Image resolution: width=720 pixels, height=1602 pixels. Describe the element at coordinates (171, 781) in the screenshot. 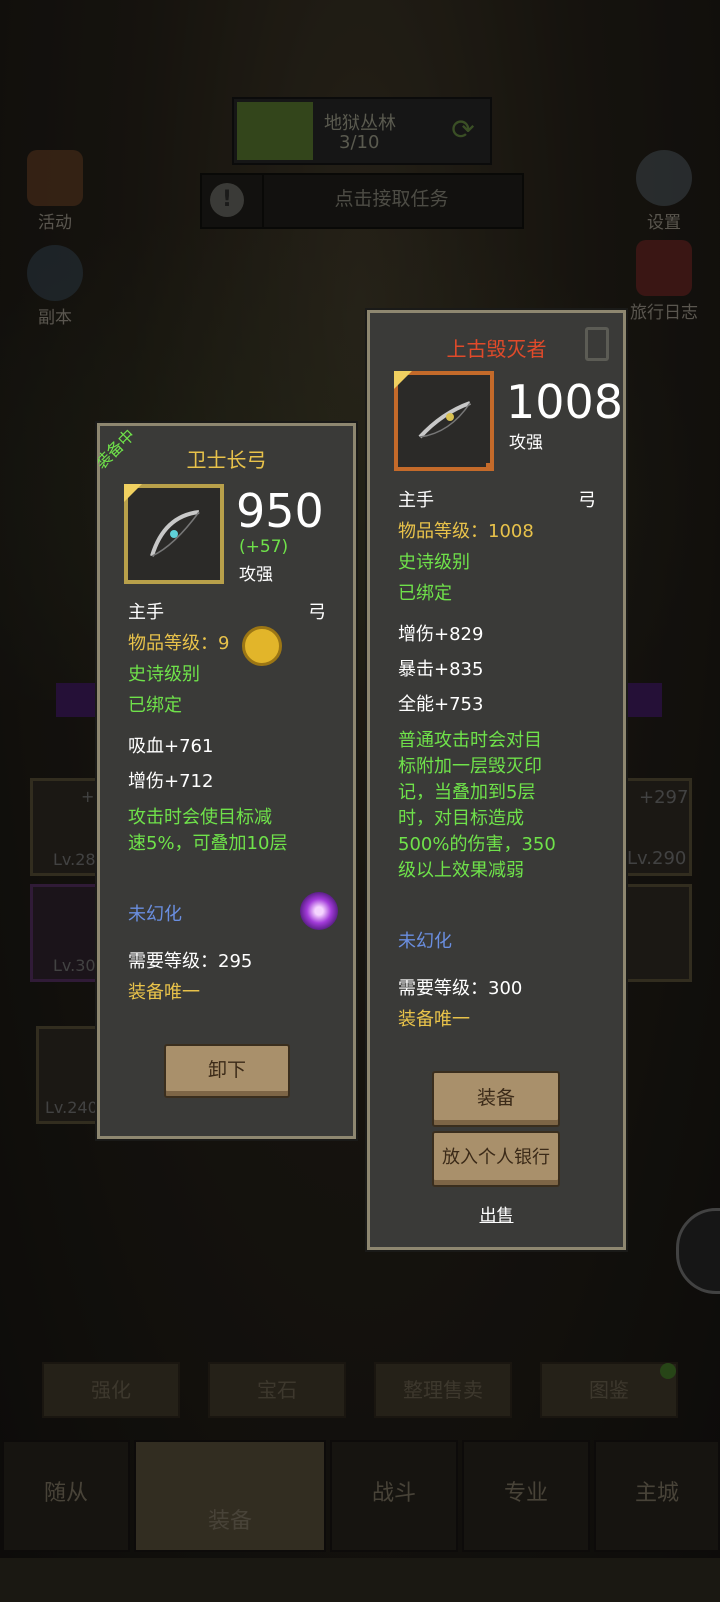

I see `attribute: 增伤+712` at that location.